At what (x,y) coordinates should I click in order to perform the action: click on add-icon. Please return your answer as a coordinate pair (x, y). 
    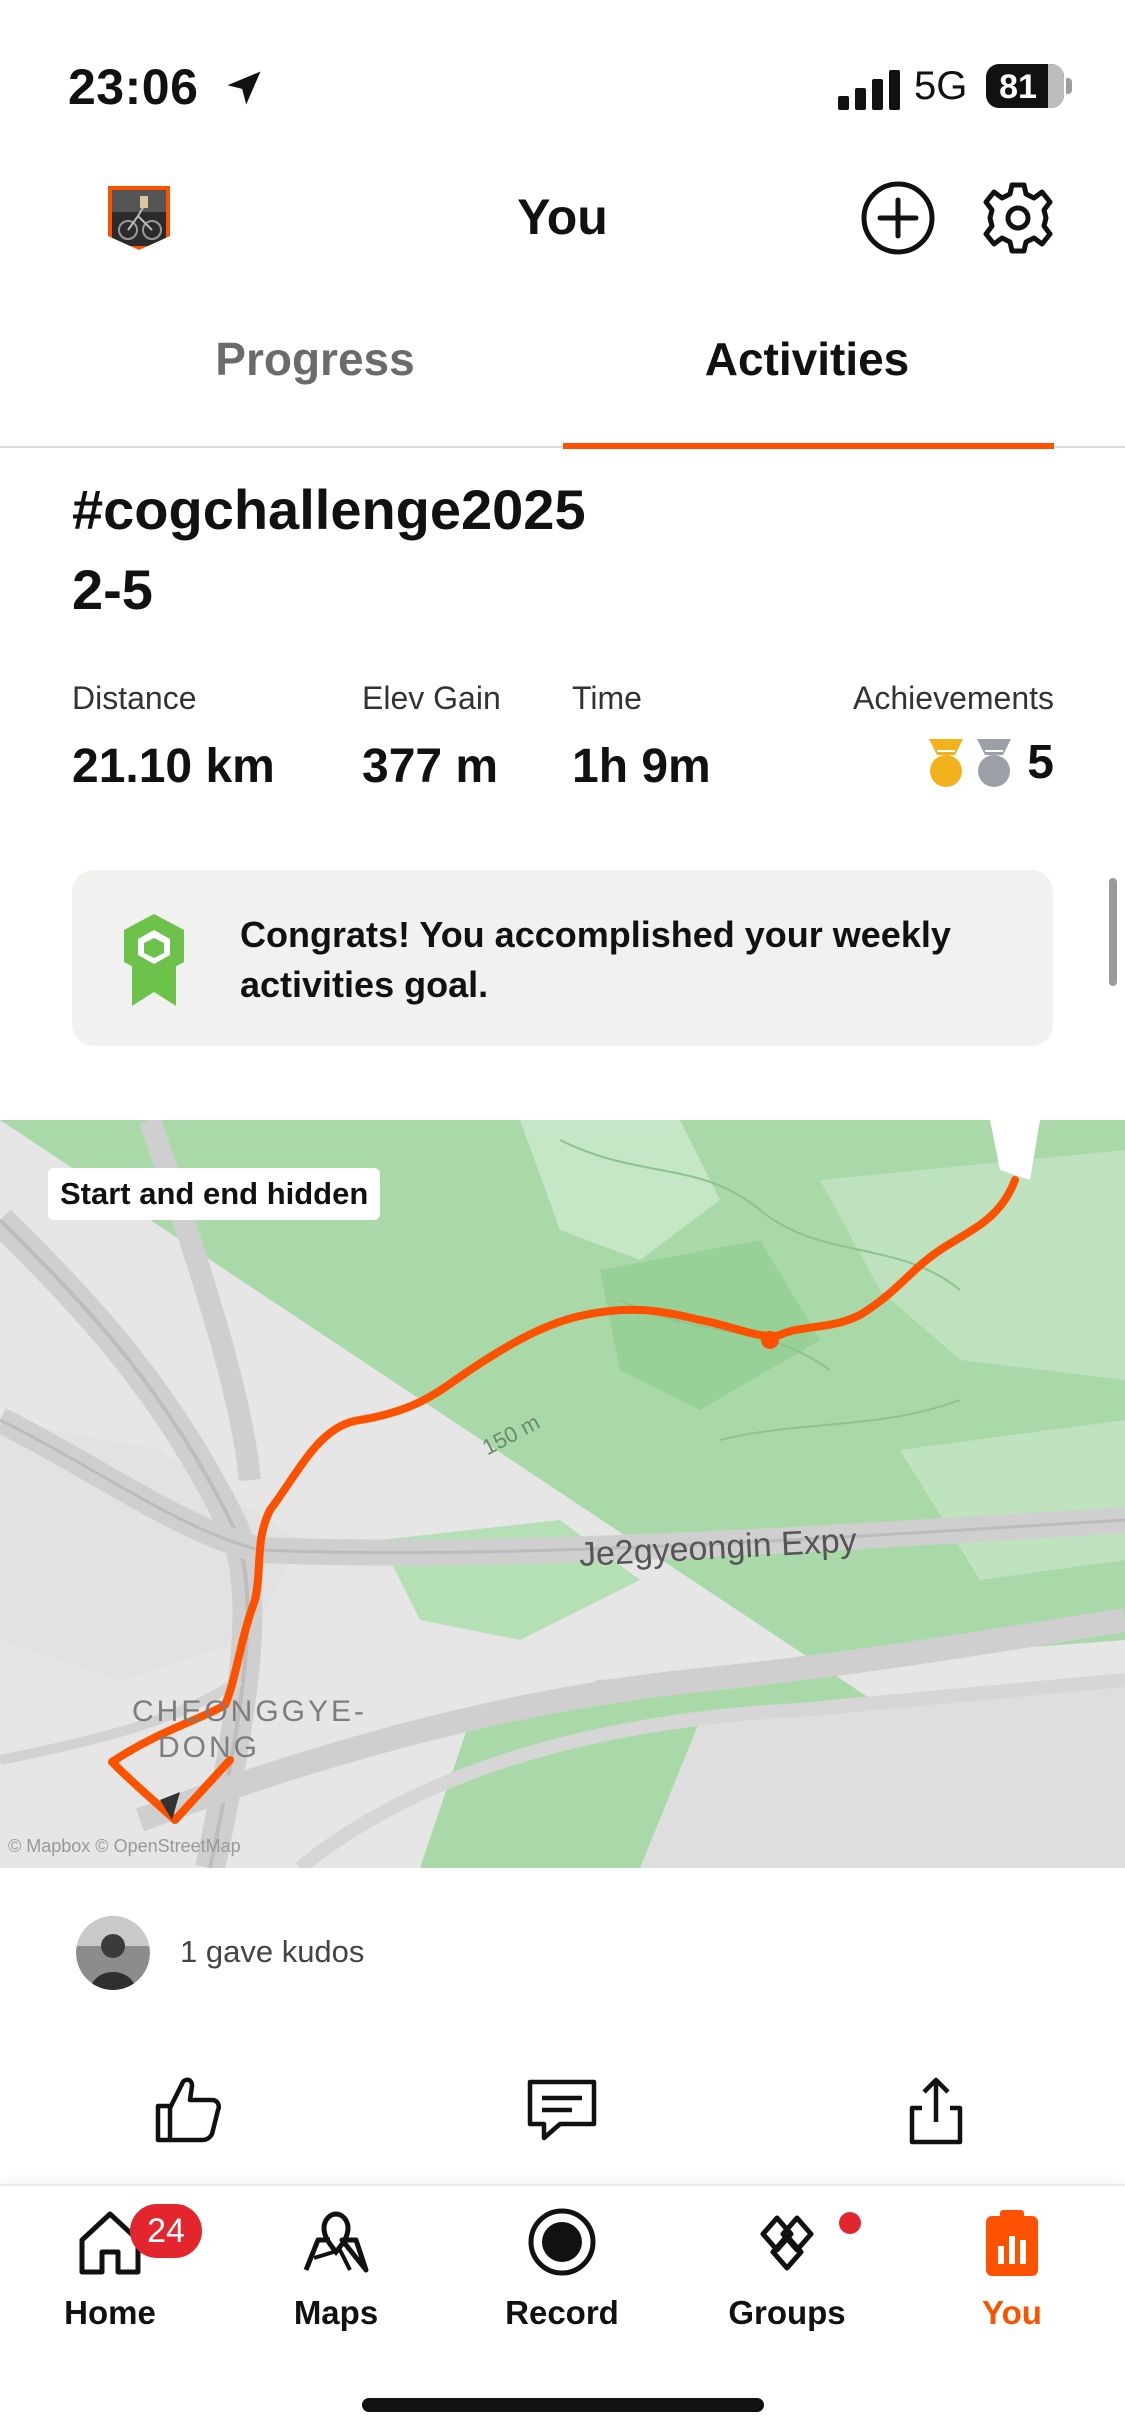
    Looking at the image, I should click on (898, 218).